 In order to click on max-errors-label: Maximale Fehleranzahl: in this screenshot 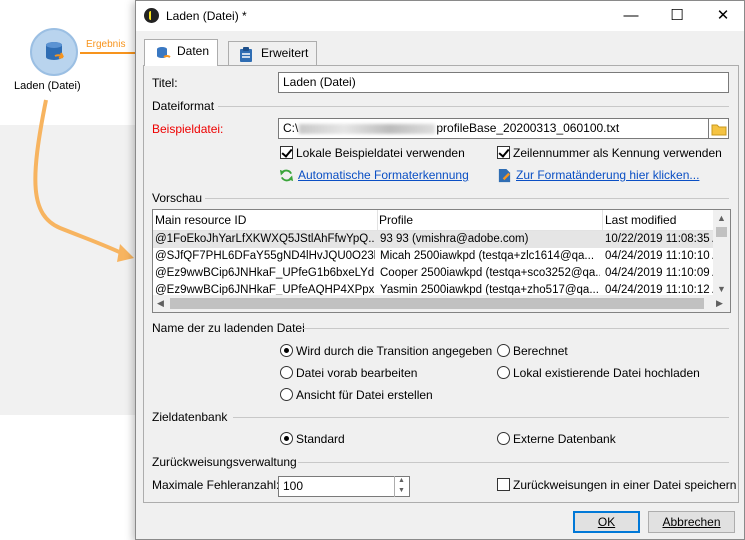, I will do `click(216, 485)`.